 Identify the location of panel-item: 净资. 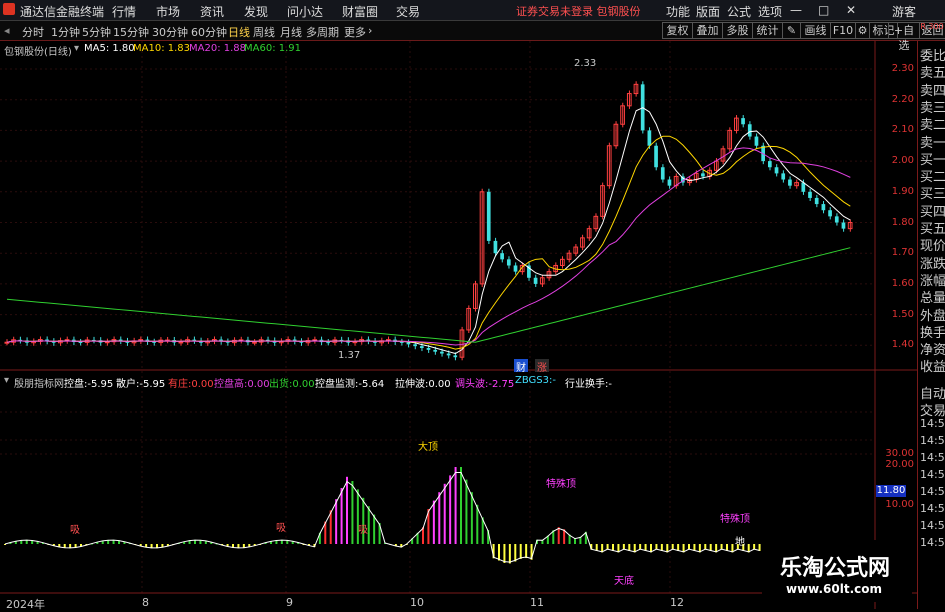
(932, 348).